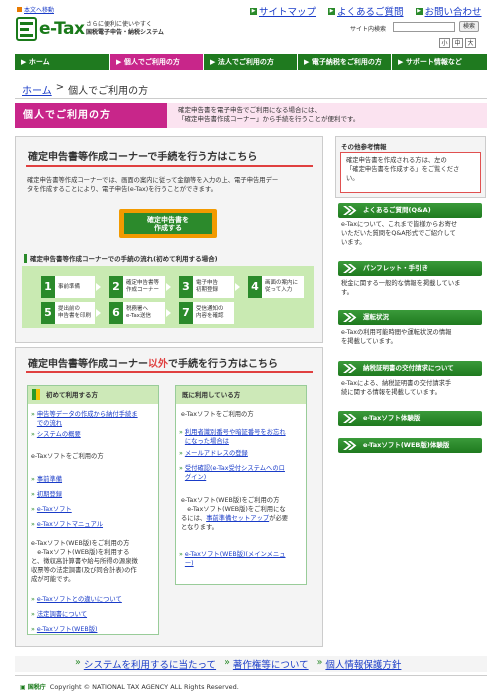 Image resolution: width=501 pixels, height=700 pixels. Describe the element at coordinates (145, 664) in the screenshot. I see `system-usage-link: » システムを利用するに当たって` at that location.